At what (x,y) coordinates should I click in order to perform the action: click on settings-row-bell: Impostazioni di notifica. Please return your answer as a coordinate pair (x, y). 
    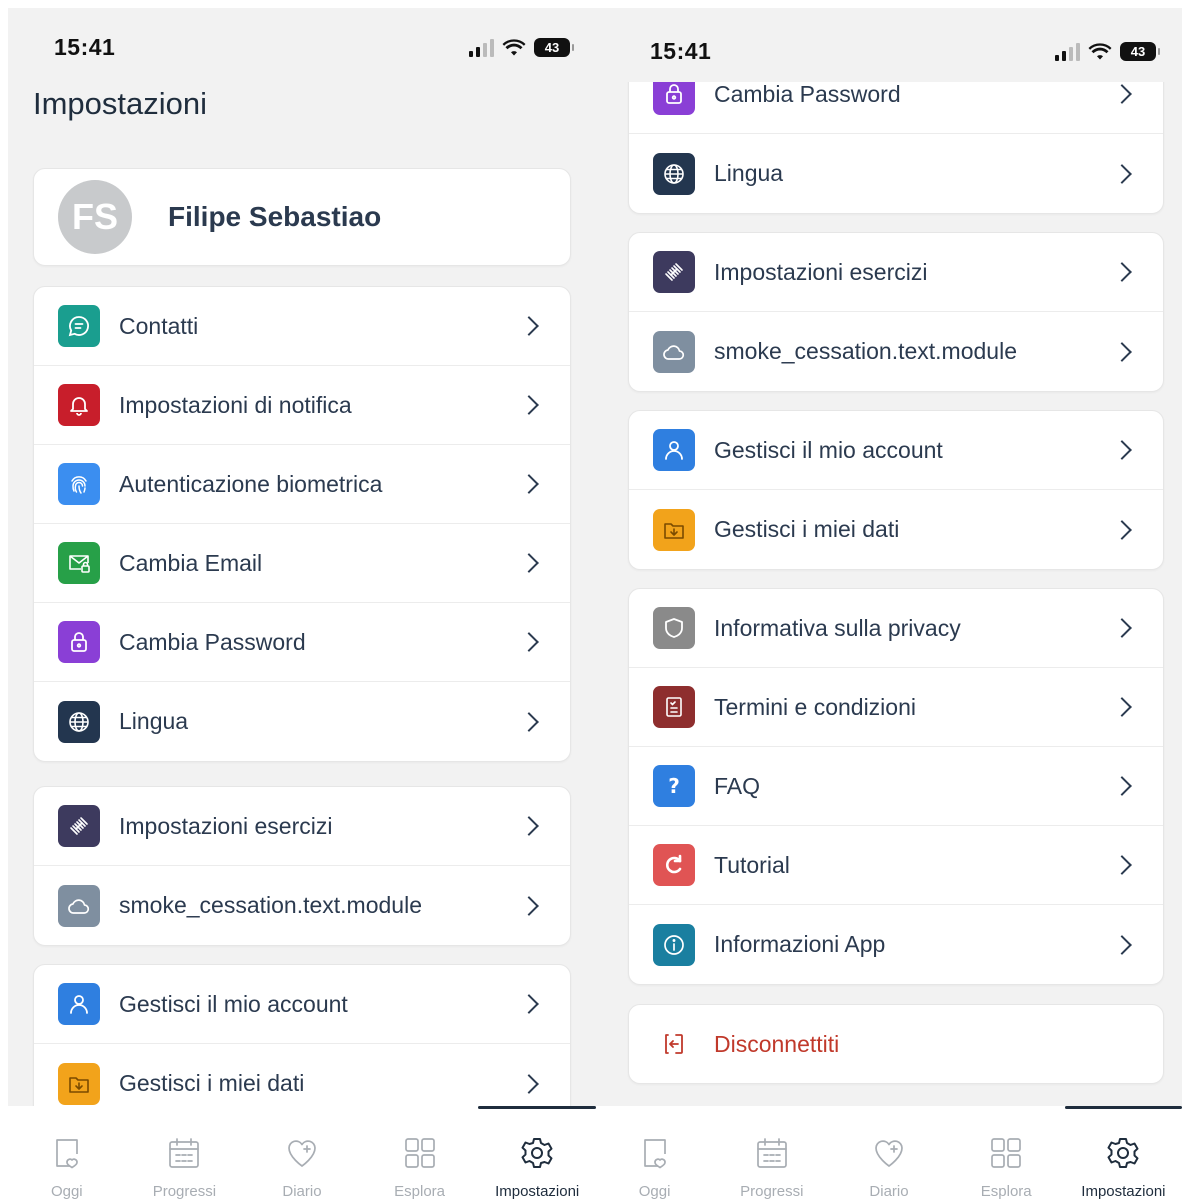
    Looking at the image, I should click on (302, 405).